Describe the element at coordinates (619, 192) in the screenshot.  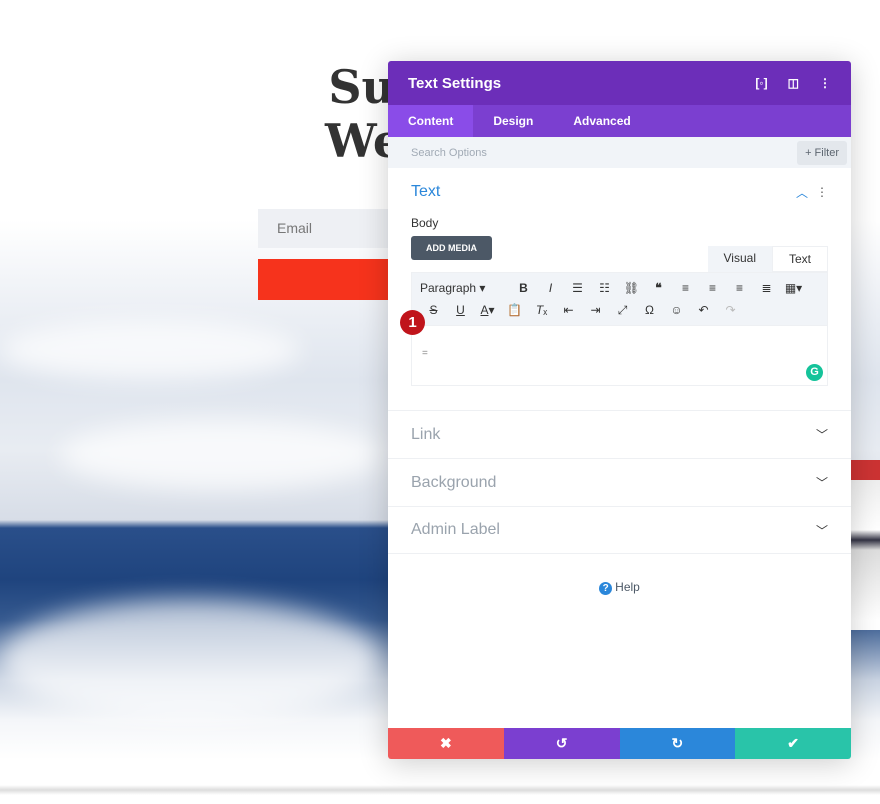
I see `text-section-header: Text ︿ ⋮` at that location.